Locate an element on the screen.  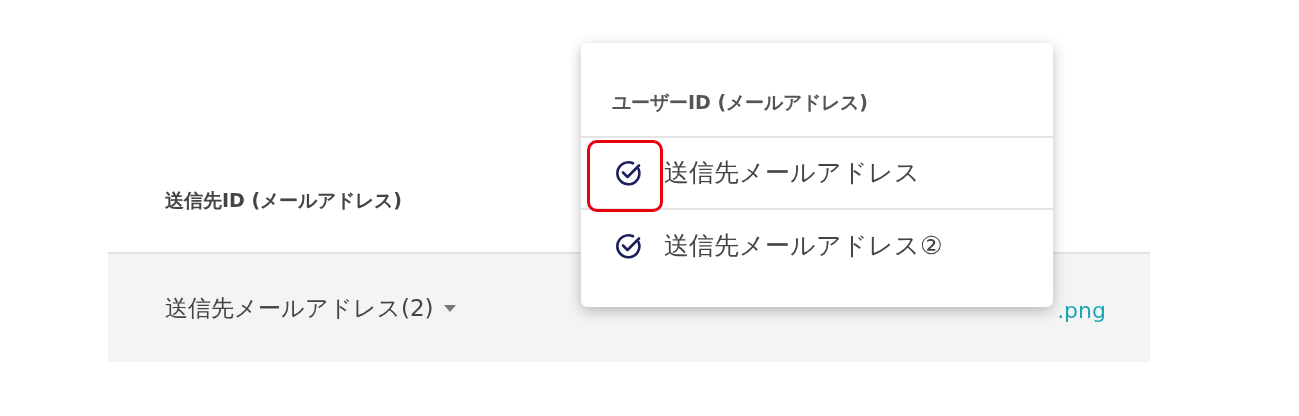
recipient-dropdown: 送信先メールアドレス(2) is located at coordinates (310, 308).